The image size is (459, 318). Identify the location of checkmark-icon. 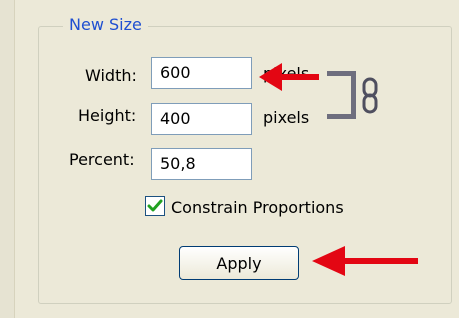
(155, 205).